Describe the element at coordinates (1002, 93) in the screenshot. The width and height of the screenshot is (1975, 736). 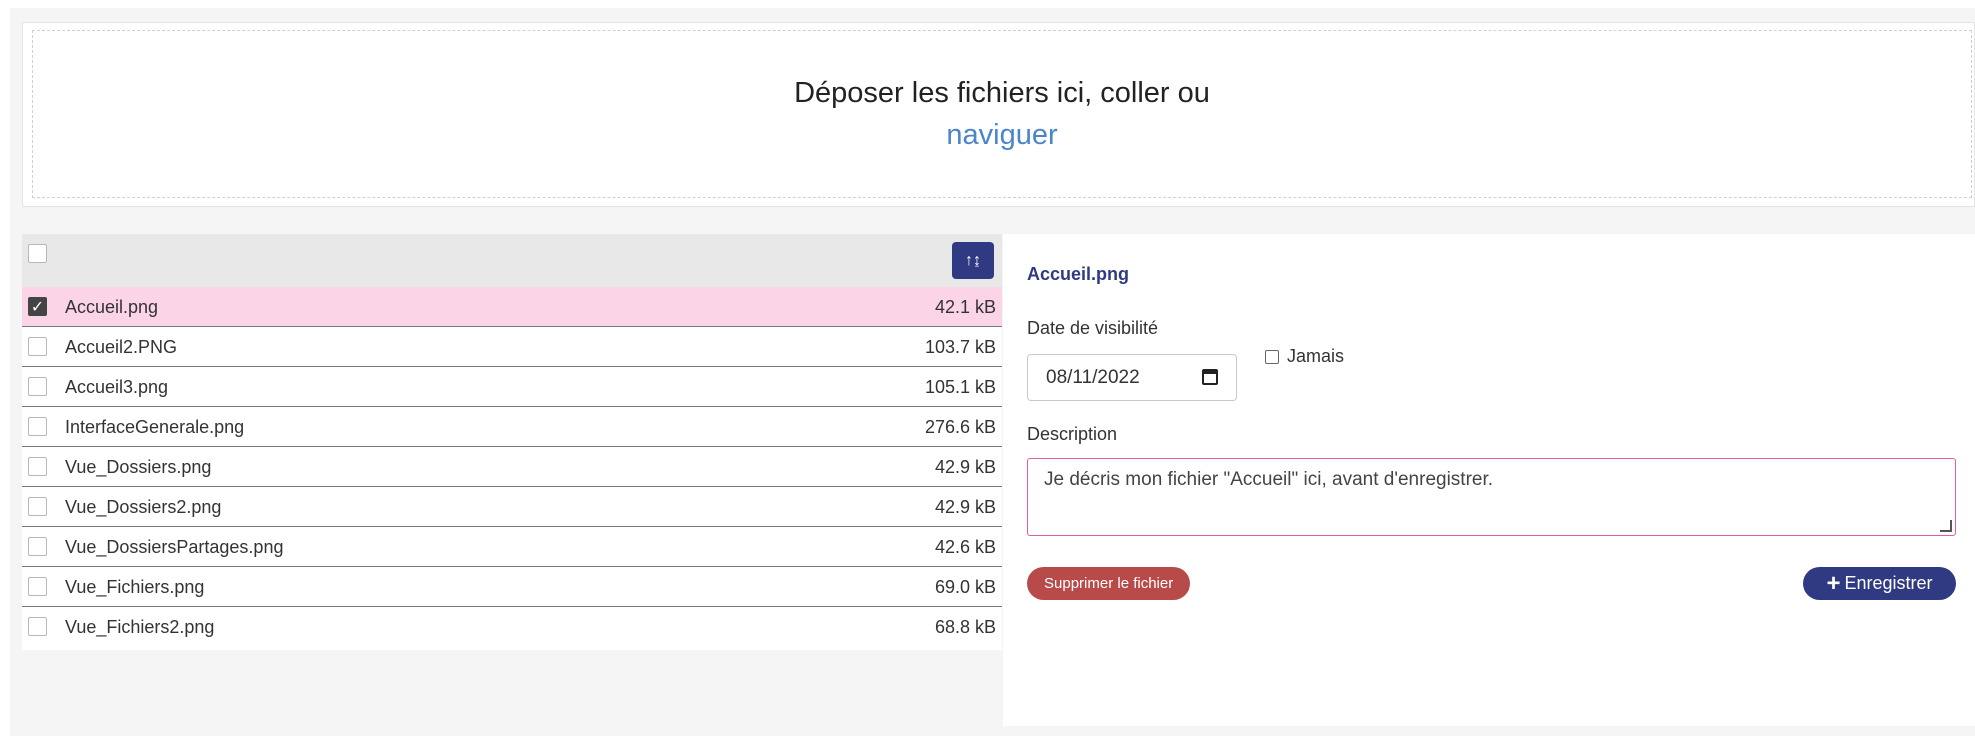
I see `dropzone-text: Déposer les fichiers ici, coller ou` at that location.